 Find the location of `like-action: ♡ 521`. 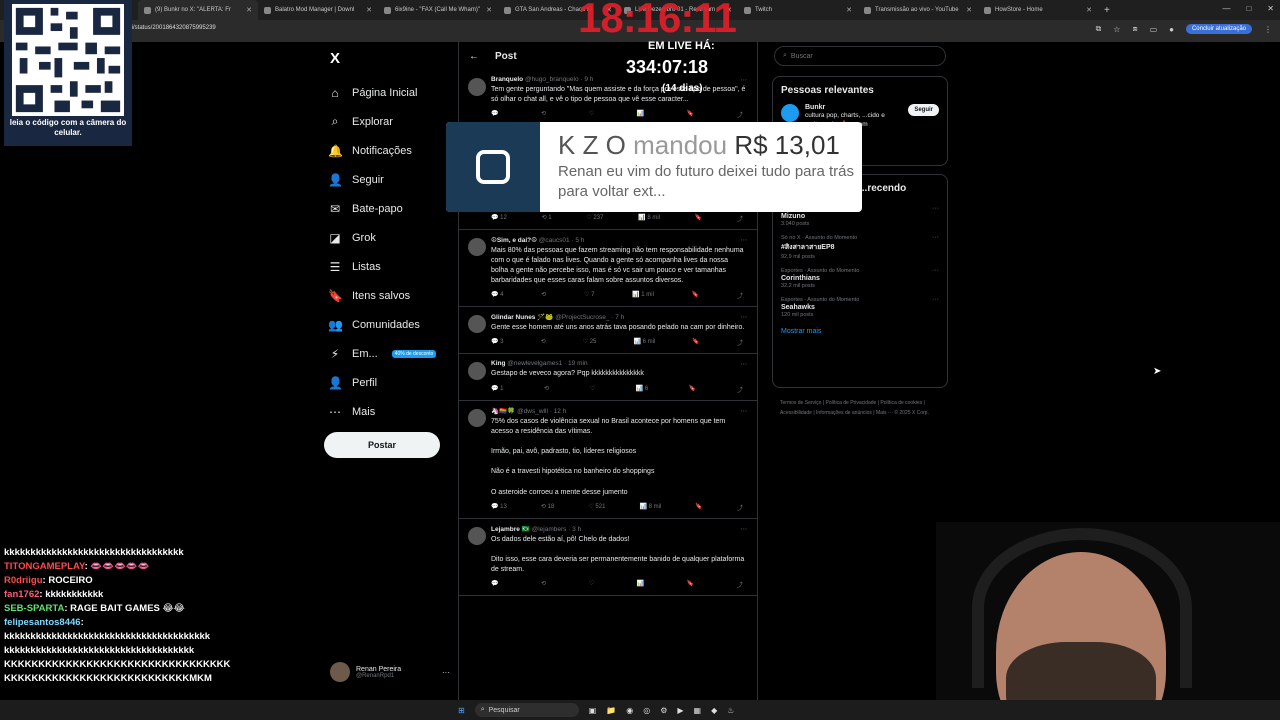

like-action: ♡ 521 is located at coordinates (596, 507).